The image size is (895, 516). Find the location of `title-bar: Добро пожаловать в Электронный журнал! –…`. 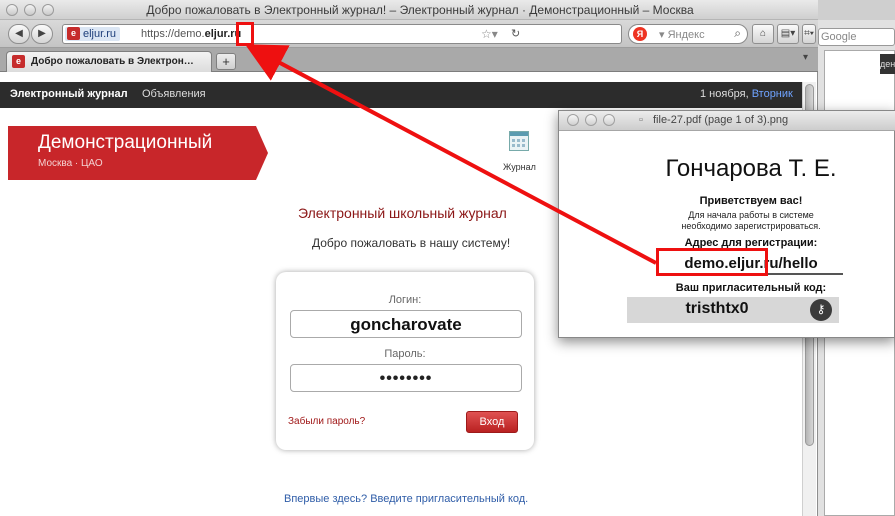

title-bar: Добро пожаловать в Электронный журнал! –… is located at coordinates (409, 10).